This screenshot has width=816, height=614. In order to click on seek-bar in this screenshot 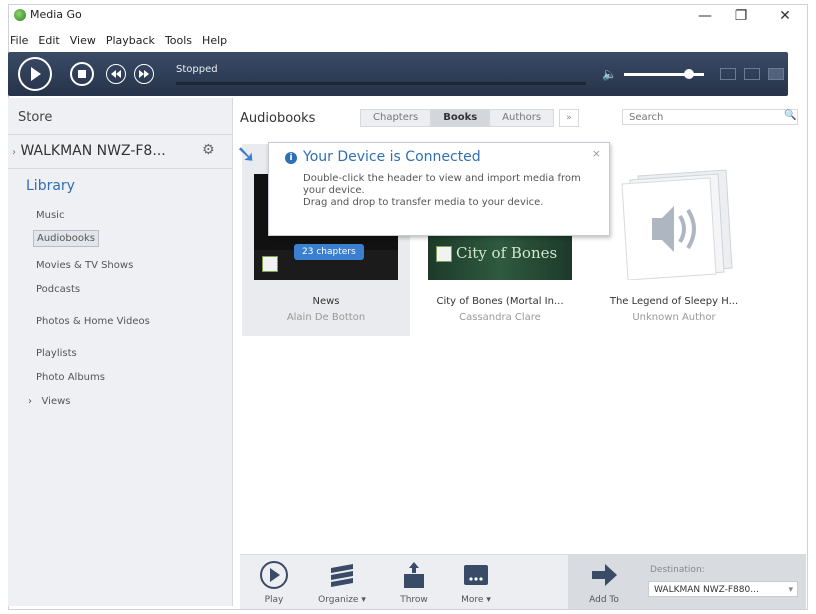, I will do `click(381, 83)`.